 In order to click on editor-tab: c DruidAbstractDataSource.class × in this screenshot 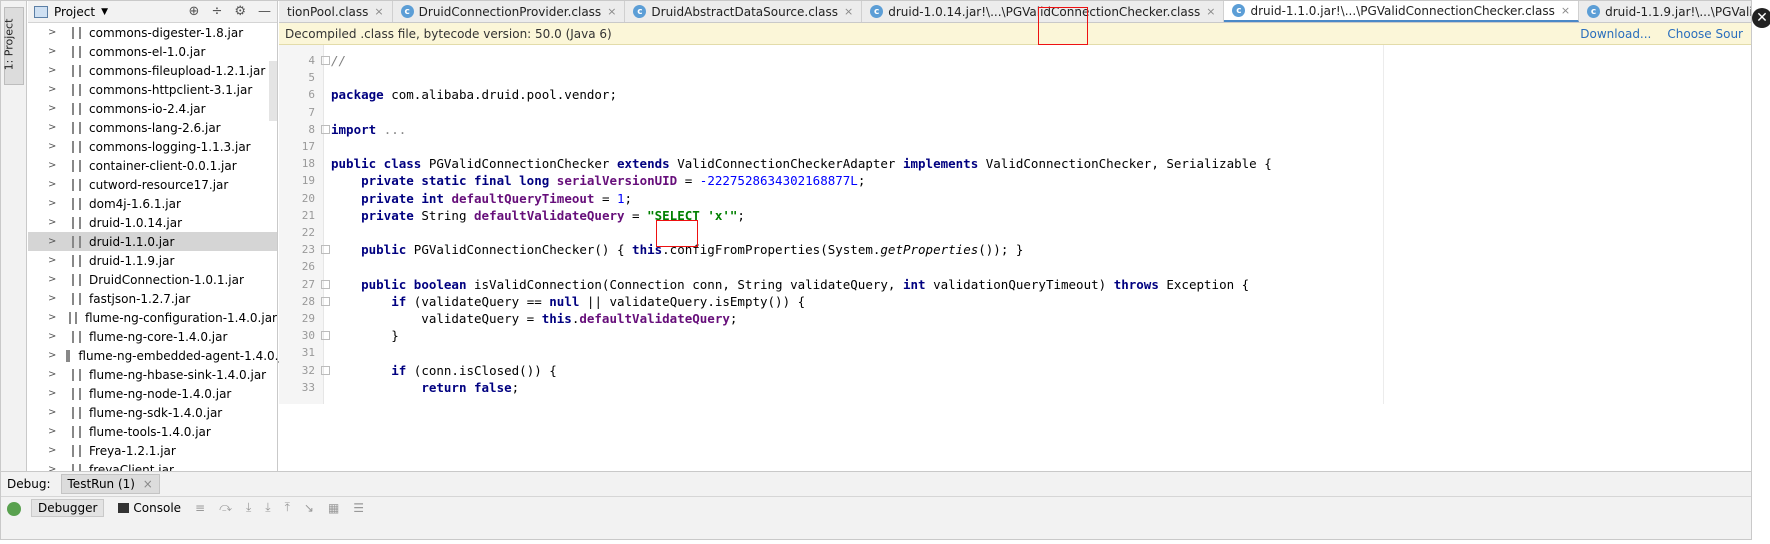, I will do `click(744, 11)`.